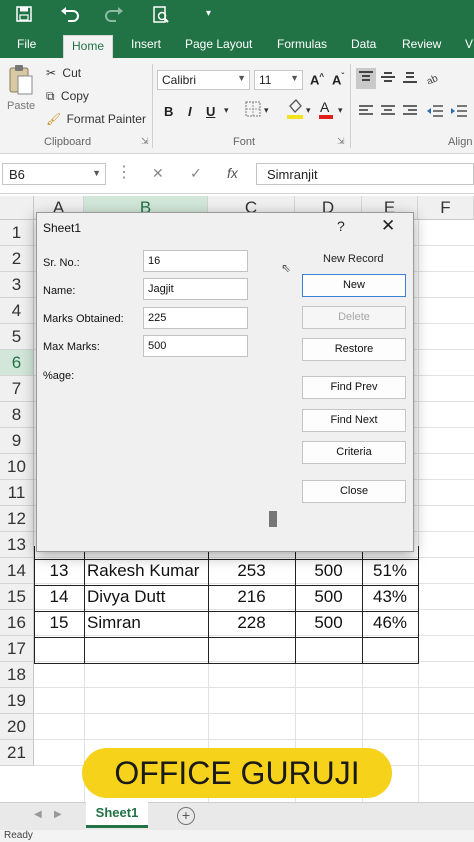 Image resolution: width=474 pixels, height=842 pixels. I want to click on close-icon: ✕, so click(388, 226).